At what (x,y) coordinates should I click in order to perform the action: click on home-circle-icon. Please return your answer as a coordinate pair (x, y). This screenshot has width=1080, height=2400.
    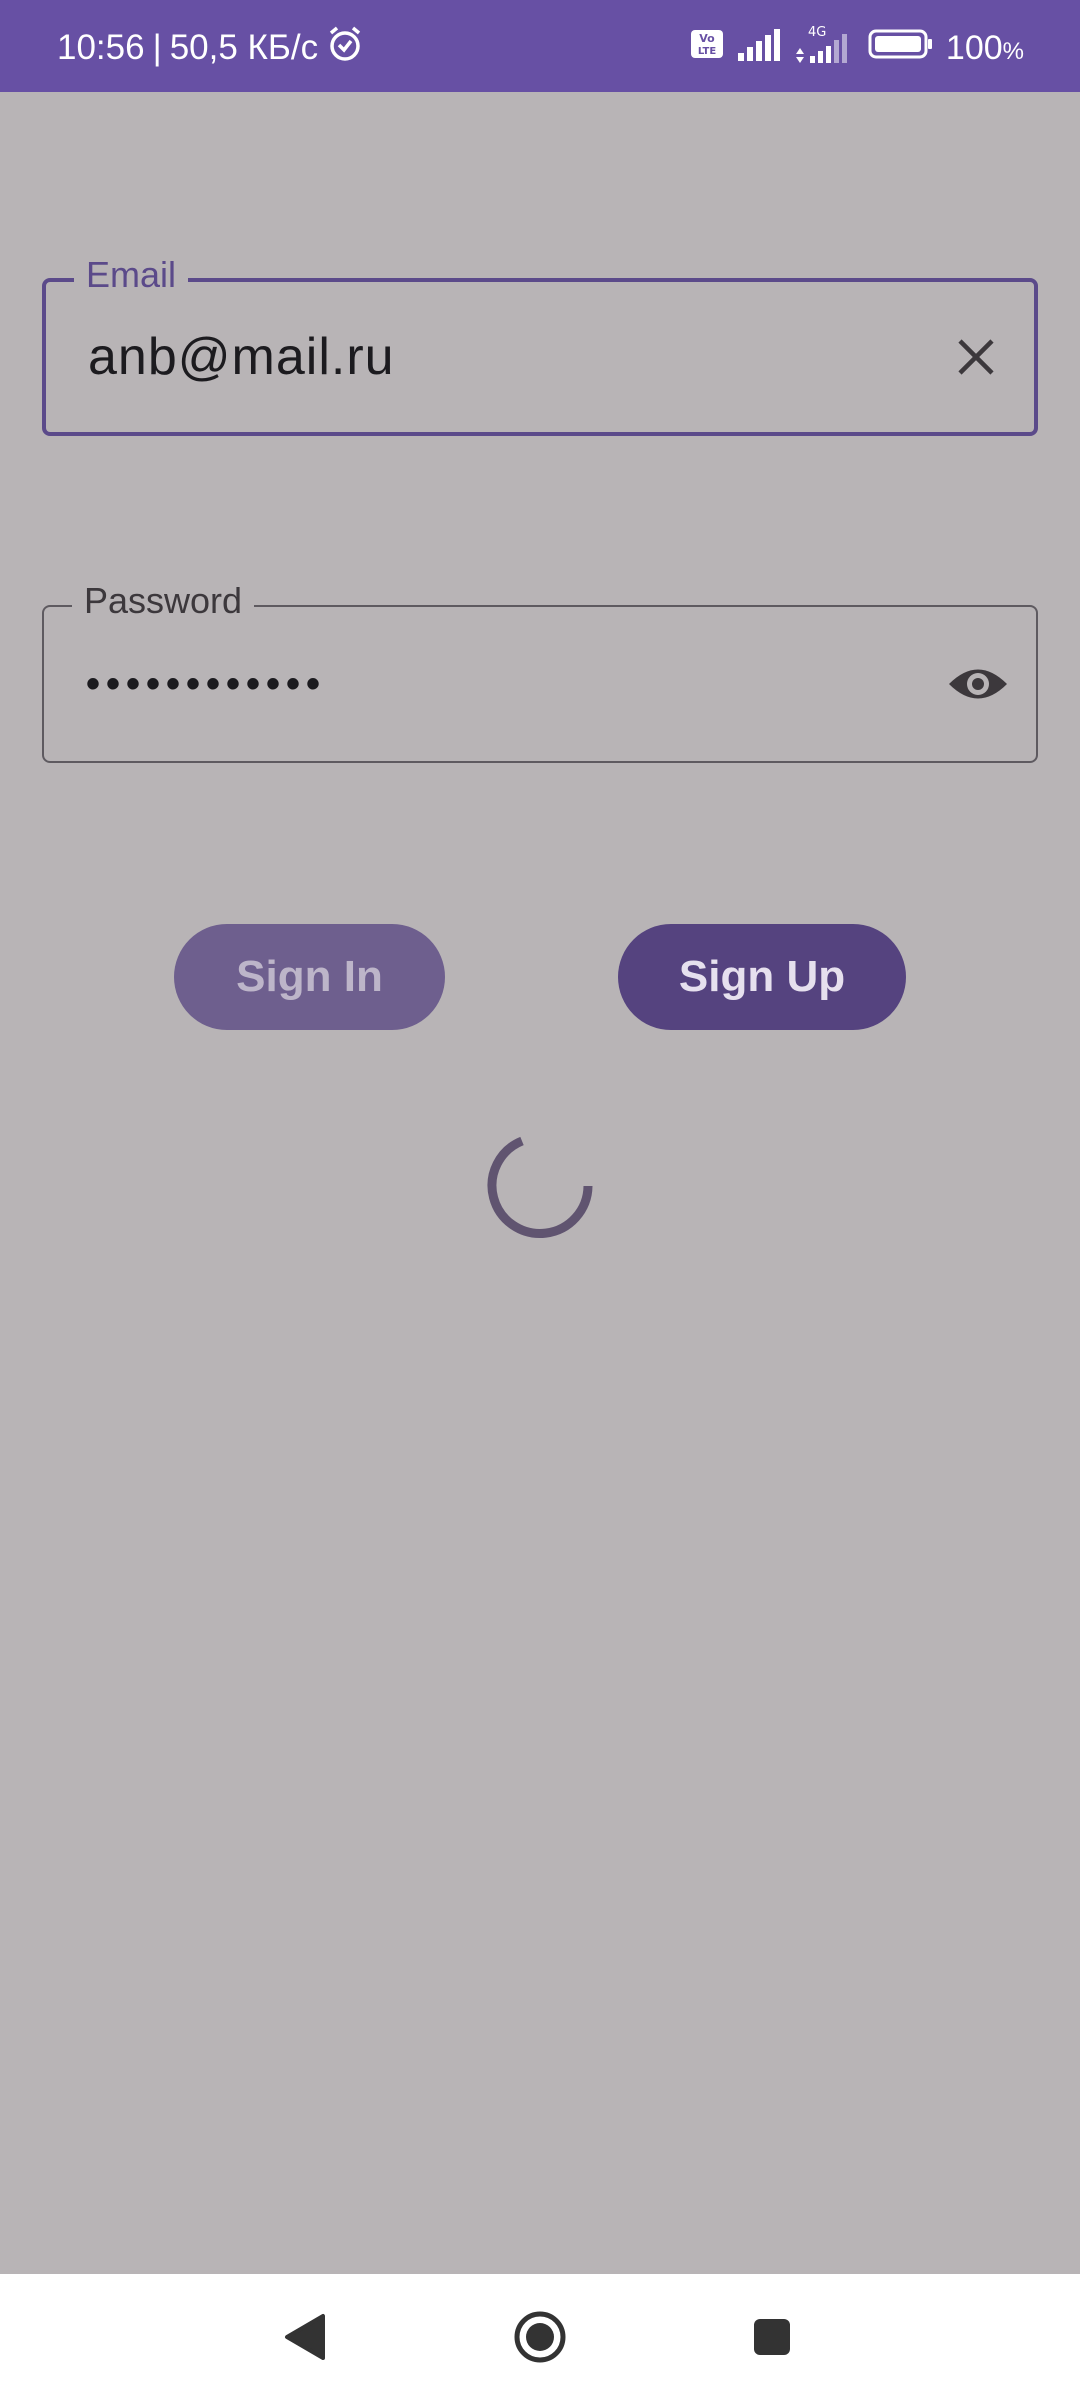
    Looking at the image, I should click on (540, 2337).